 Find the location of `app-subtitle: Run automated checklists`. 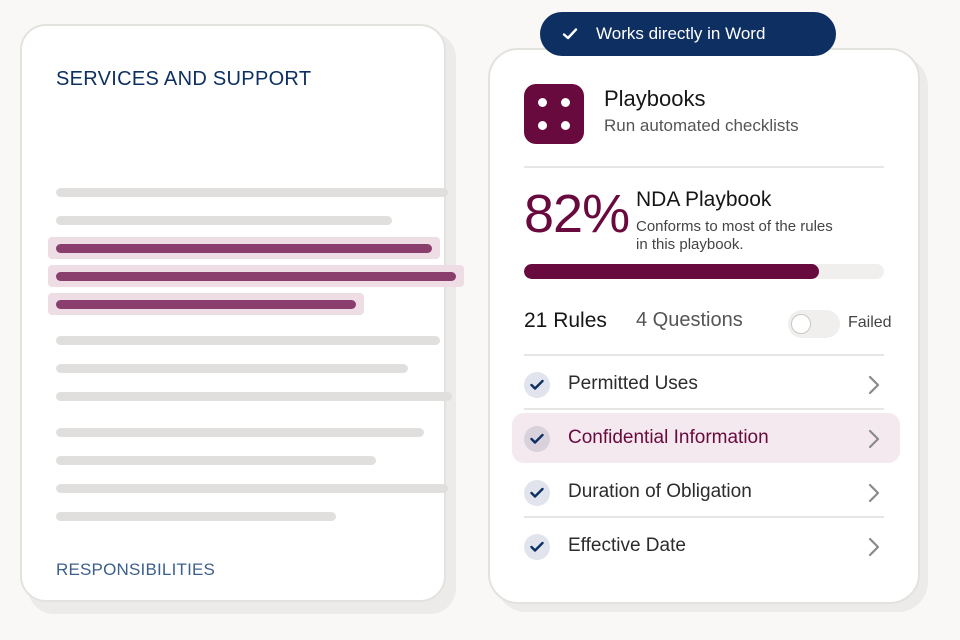

app-subtitle: Run automated checklists is located at coordinates (701, 125).